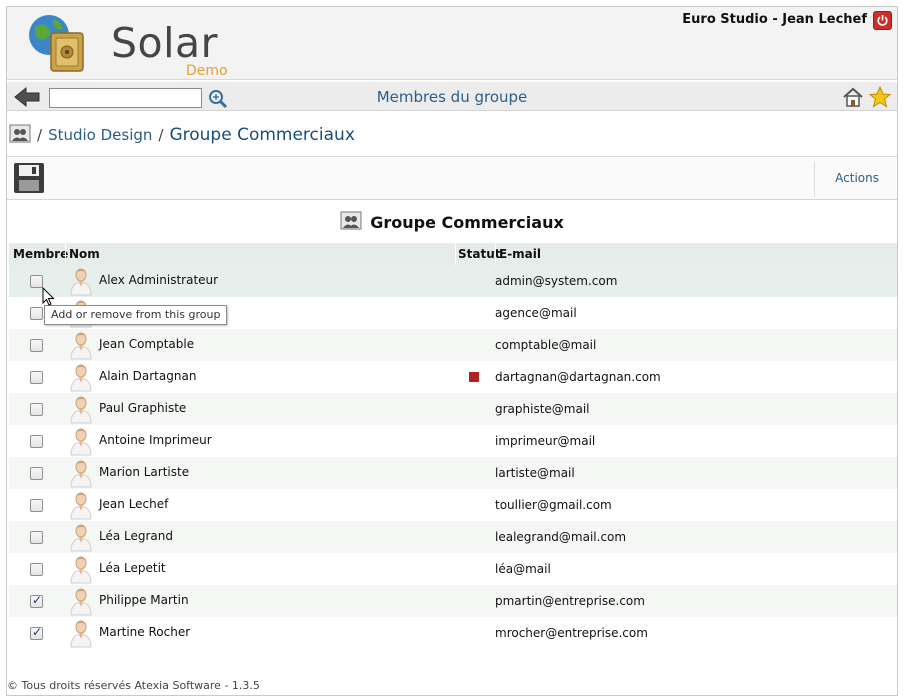  I want to click on member-name: Antoine Imprimeur, so click(155, 440).